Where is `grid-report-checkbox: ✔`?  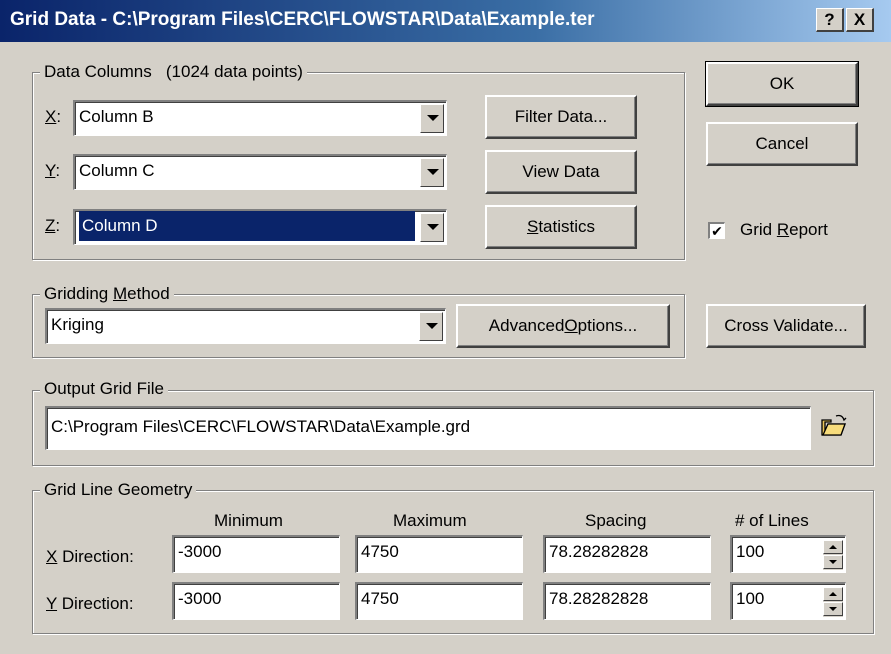
grid-report-checkbox: ✔ is located at coordinates (716, 230).